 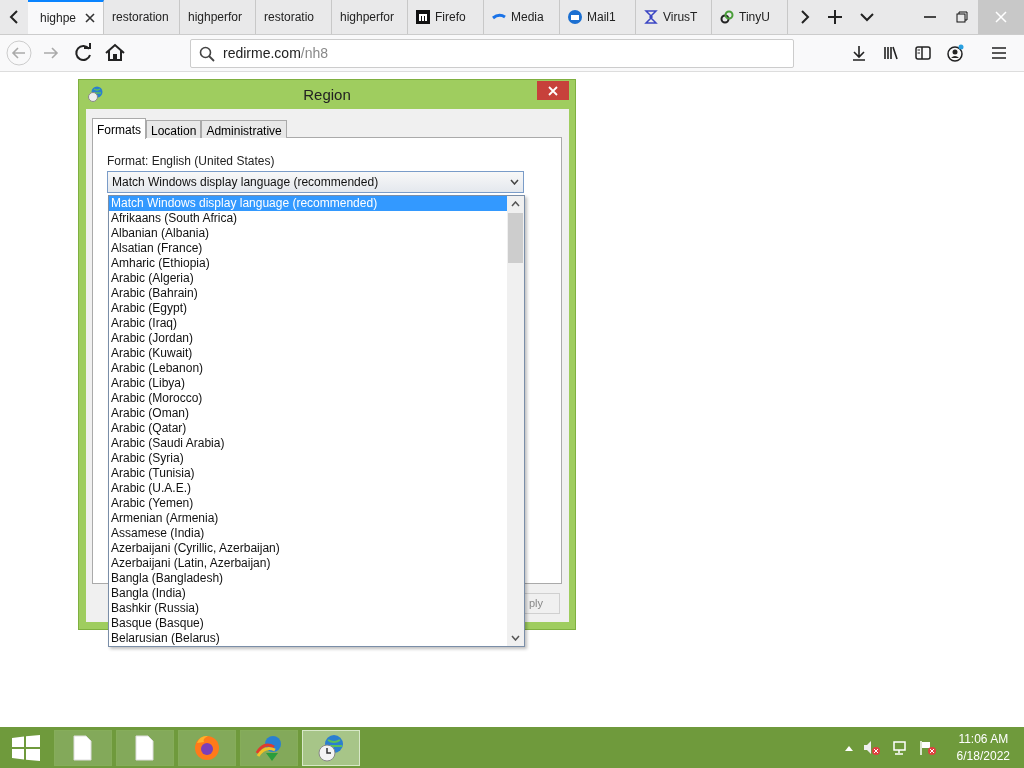 What do you see at coordinates (955, 53) in the screenshot?
I see `account-icon` at bounding box center [955, 53].